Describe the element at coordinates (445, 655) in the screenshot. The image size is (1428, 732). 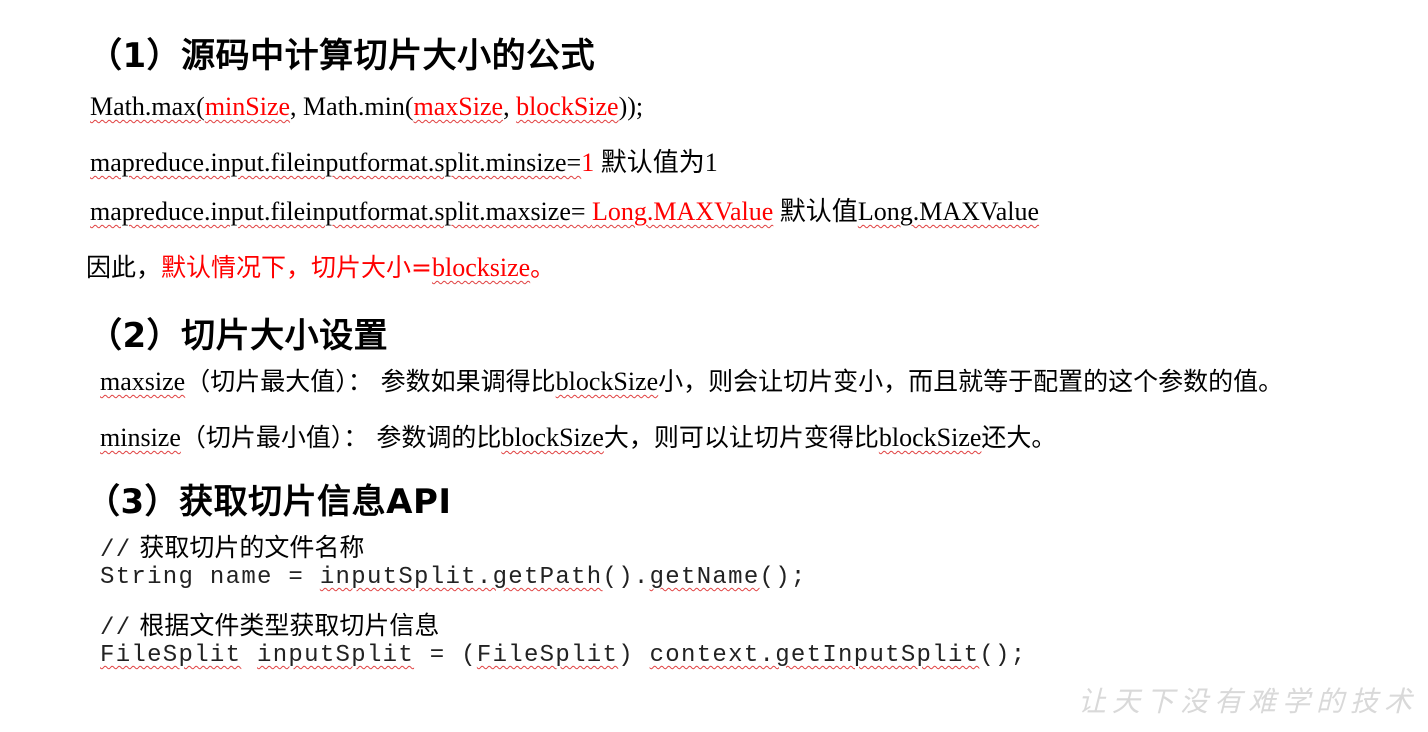
I see `code-token: = (` at that location.